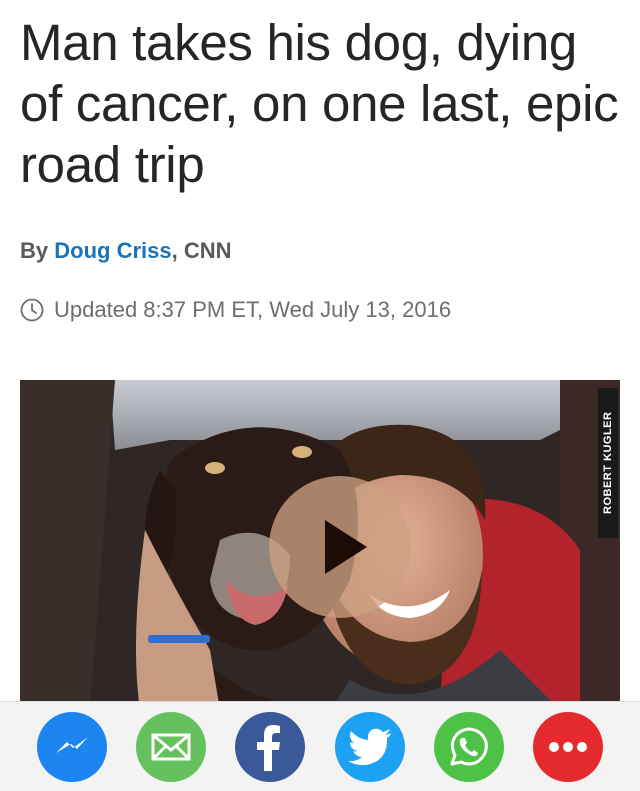 The width and height of the screenshot is (640, 791). I want to click on more-share-button, so click(568, 746).